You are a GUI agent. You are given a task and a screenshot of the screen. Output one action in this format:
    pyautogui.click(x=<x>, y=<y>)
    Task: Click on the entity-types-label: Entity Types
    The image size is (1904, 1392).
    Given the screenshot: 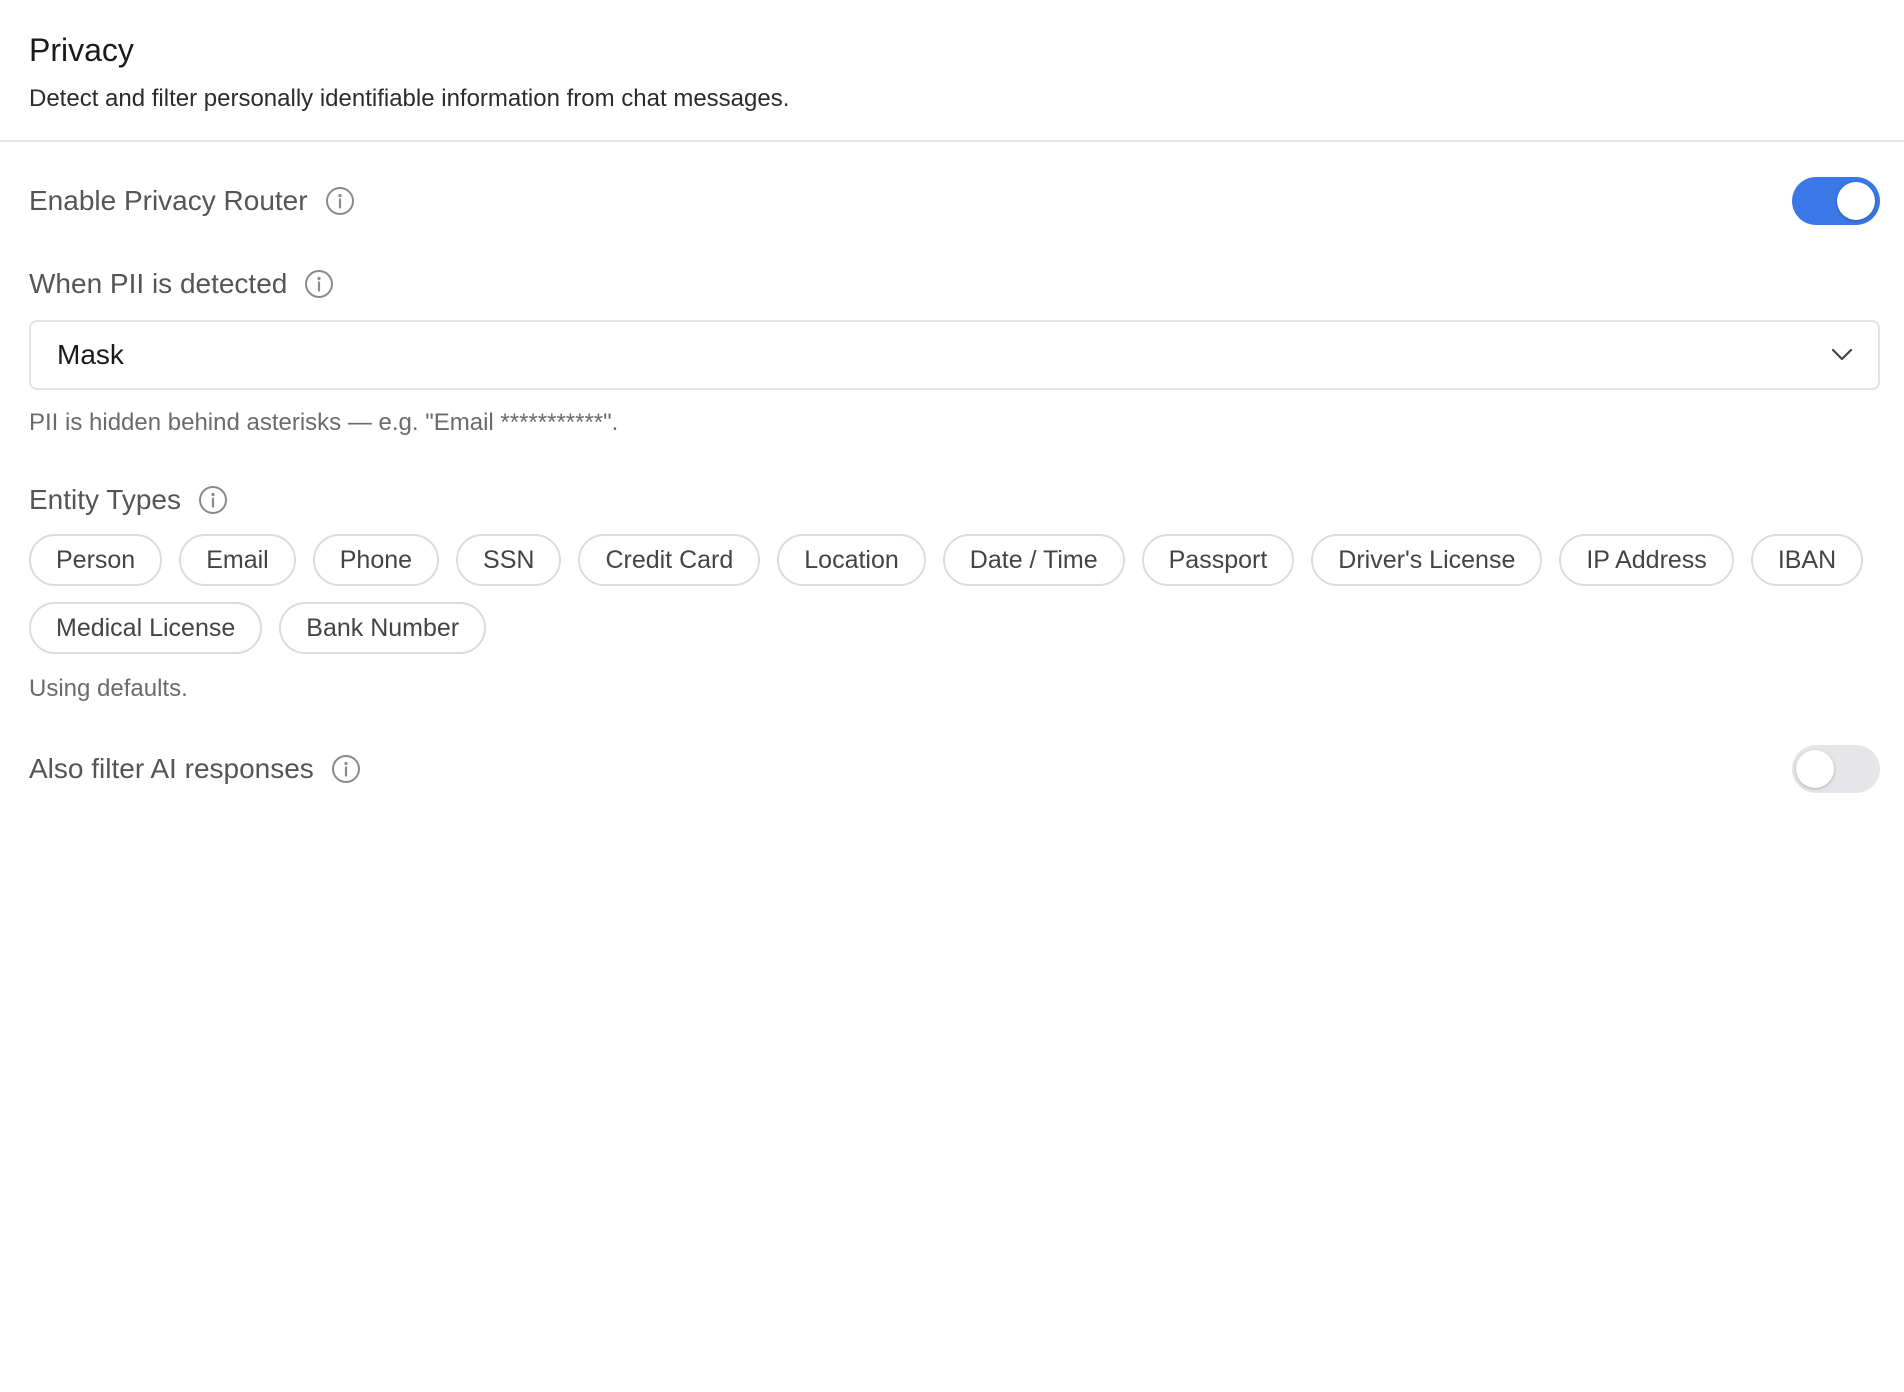 What is the action you would take?
    pyautogui.click(x=105, y=499)
    